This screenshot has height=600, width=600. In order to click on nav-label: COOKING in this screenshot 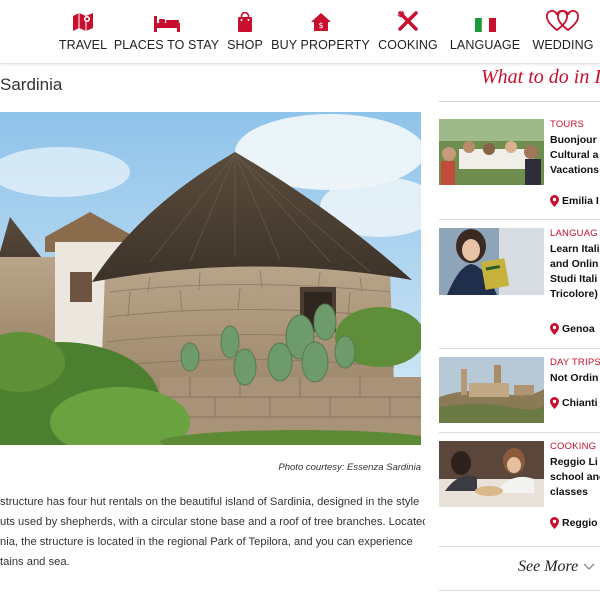, I will do `click(408, 45)`.